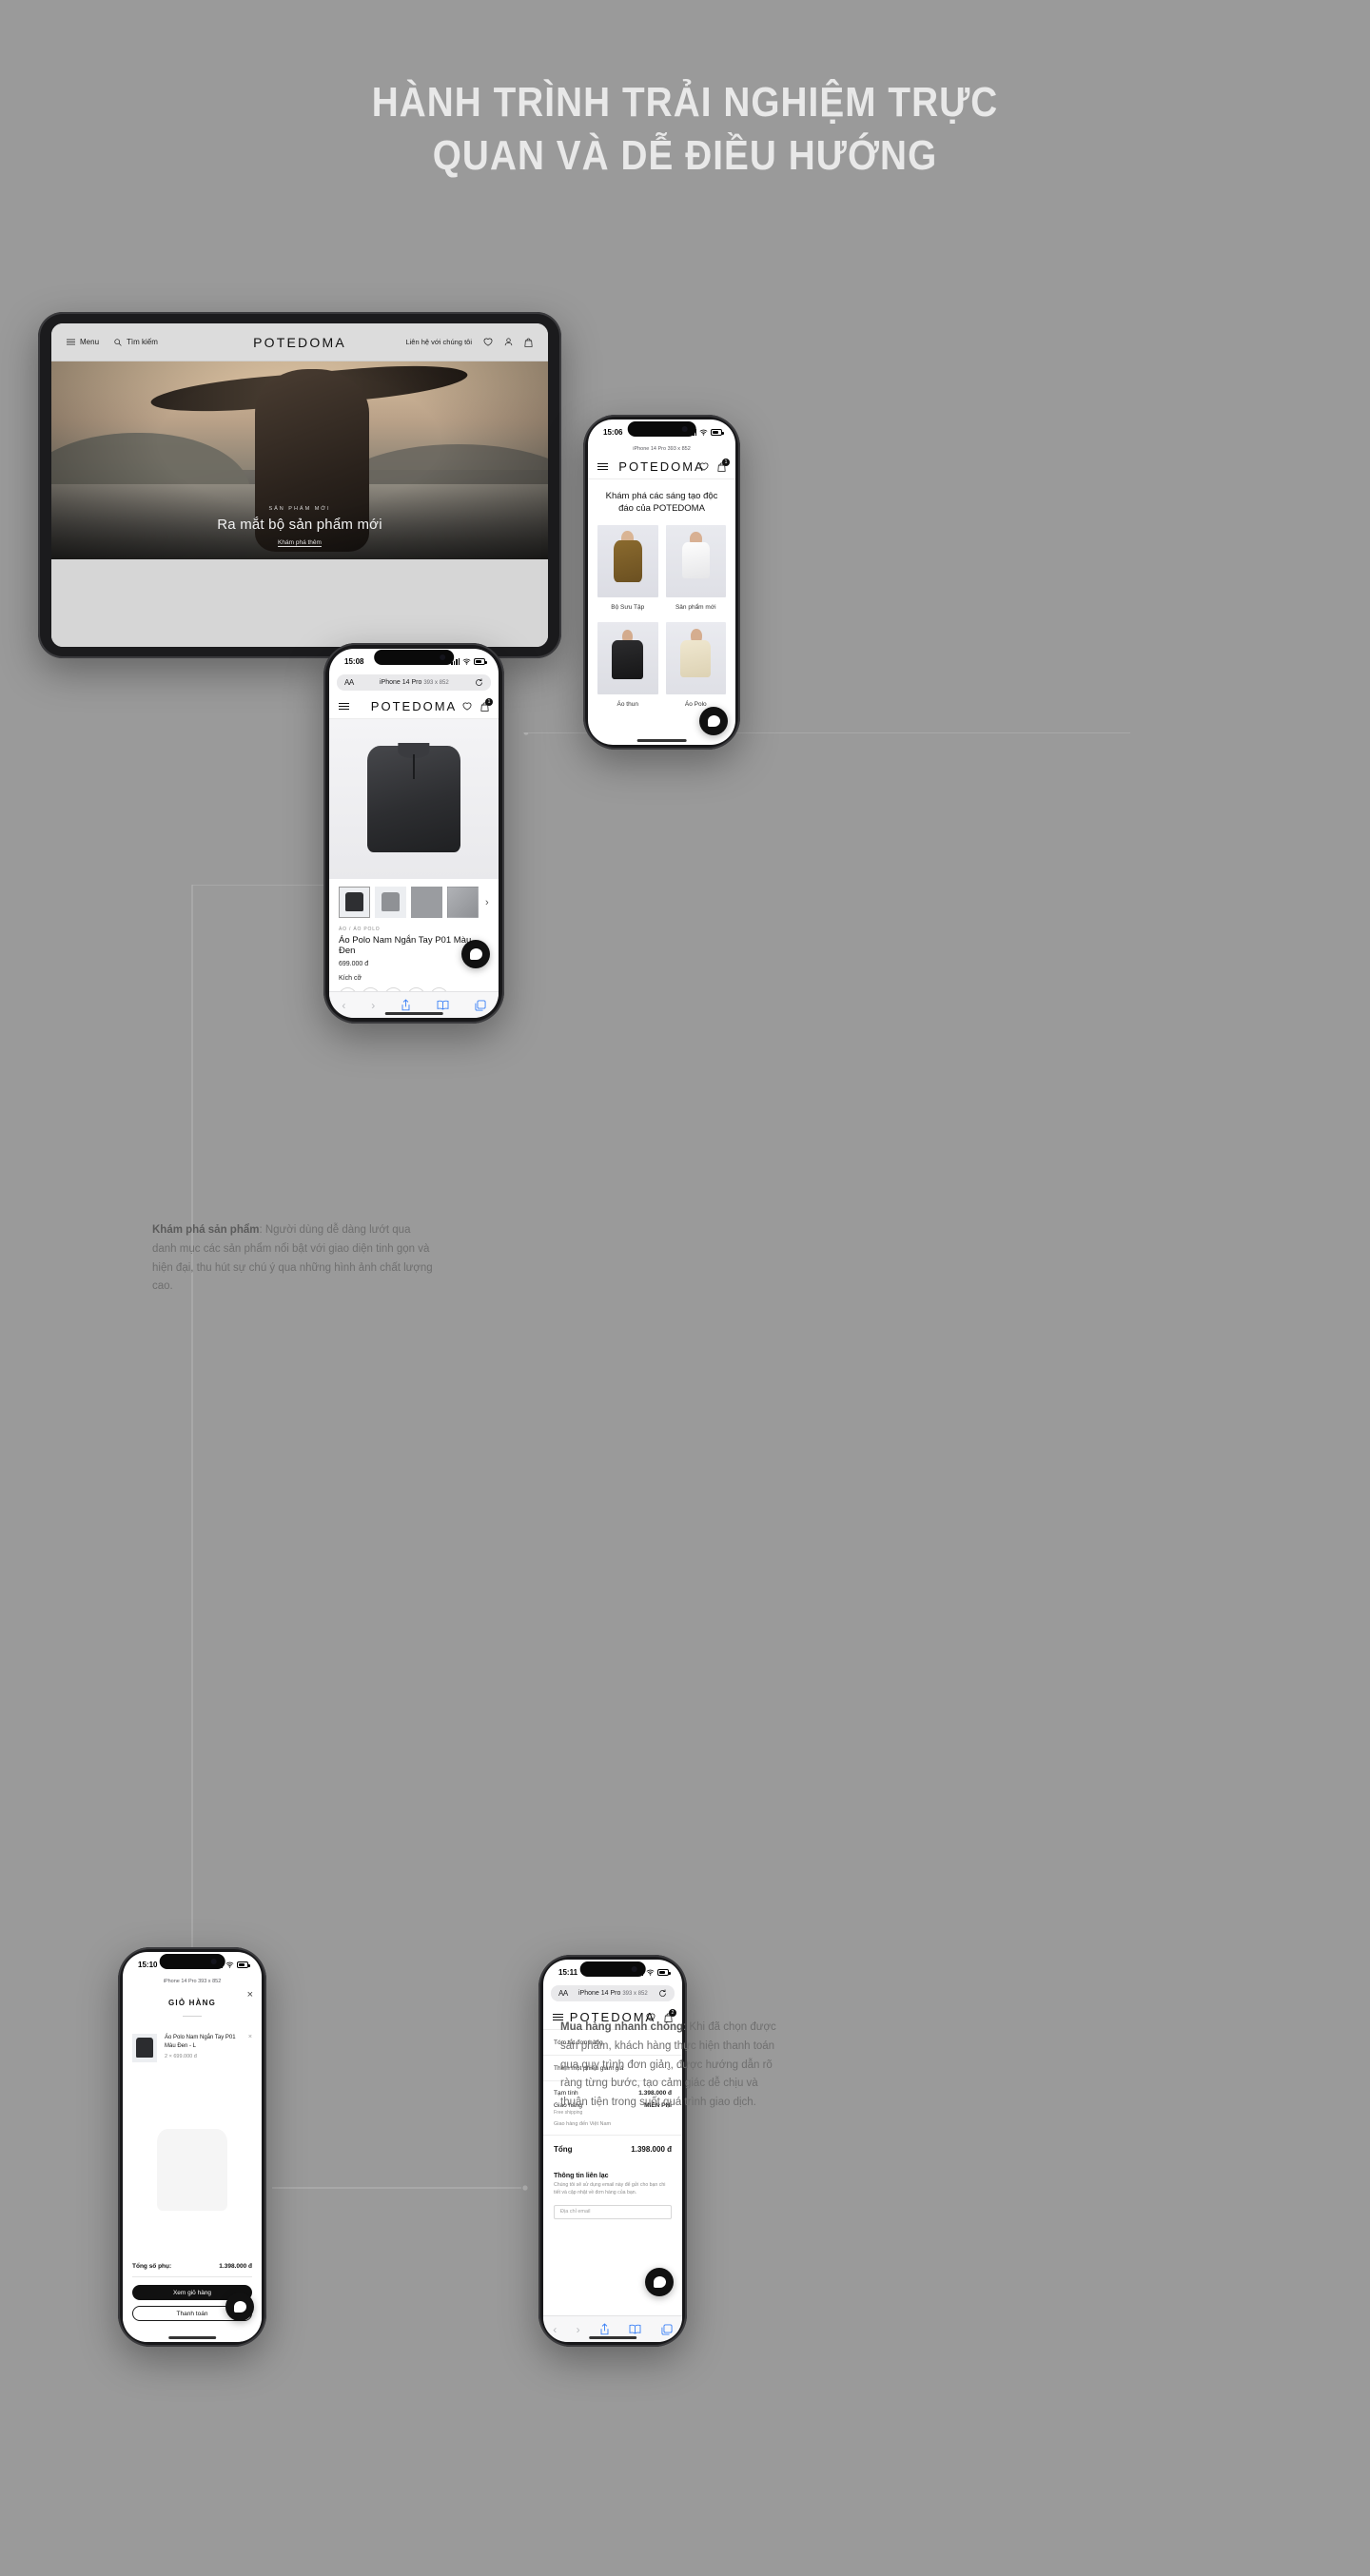 Image resolution: width=1370 pixels, height=2576 pixels. Describe the element at coordinates (568, 1972) in the screenshot. I see `status-time: 15:11` at that location.